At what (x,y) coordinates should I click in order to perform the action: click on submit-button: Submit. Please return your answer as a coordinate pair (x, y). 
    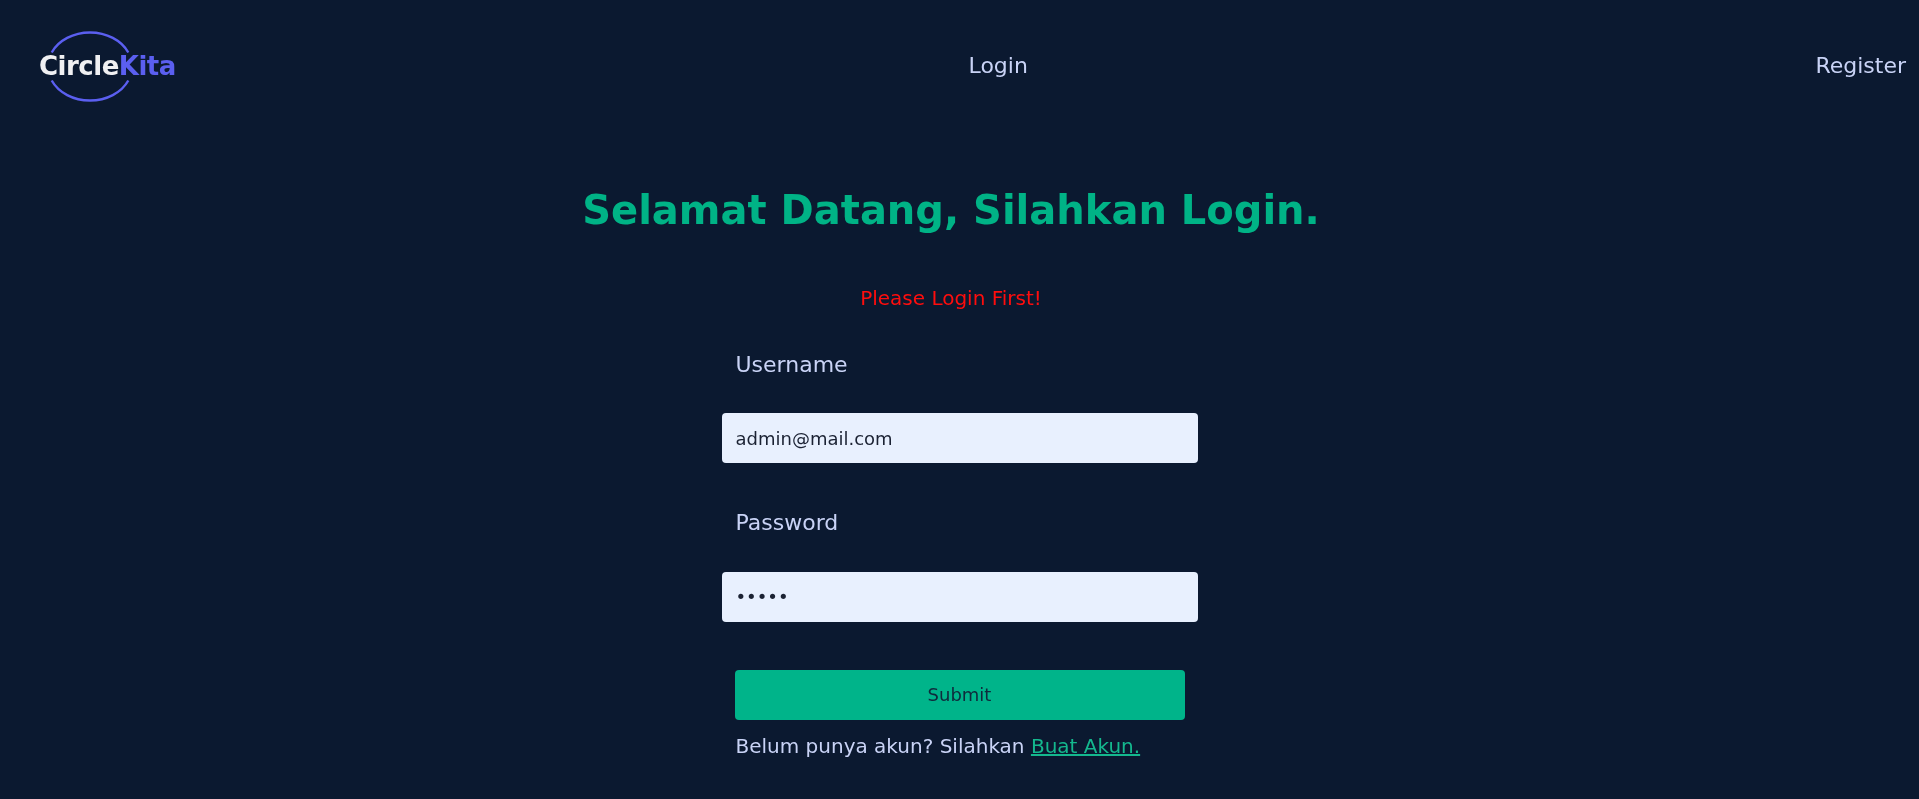
    Looking at the image, I should click on (959, 694).